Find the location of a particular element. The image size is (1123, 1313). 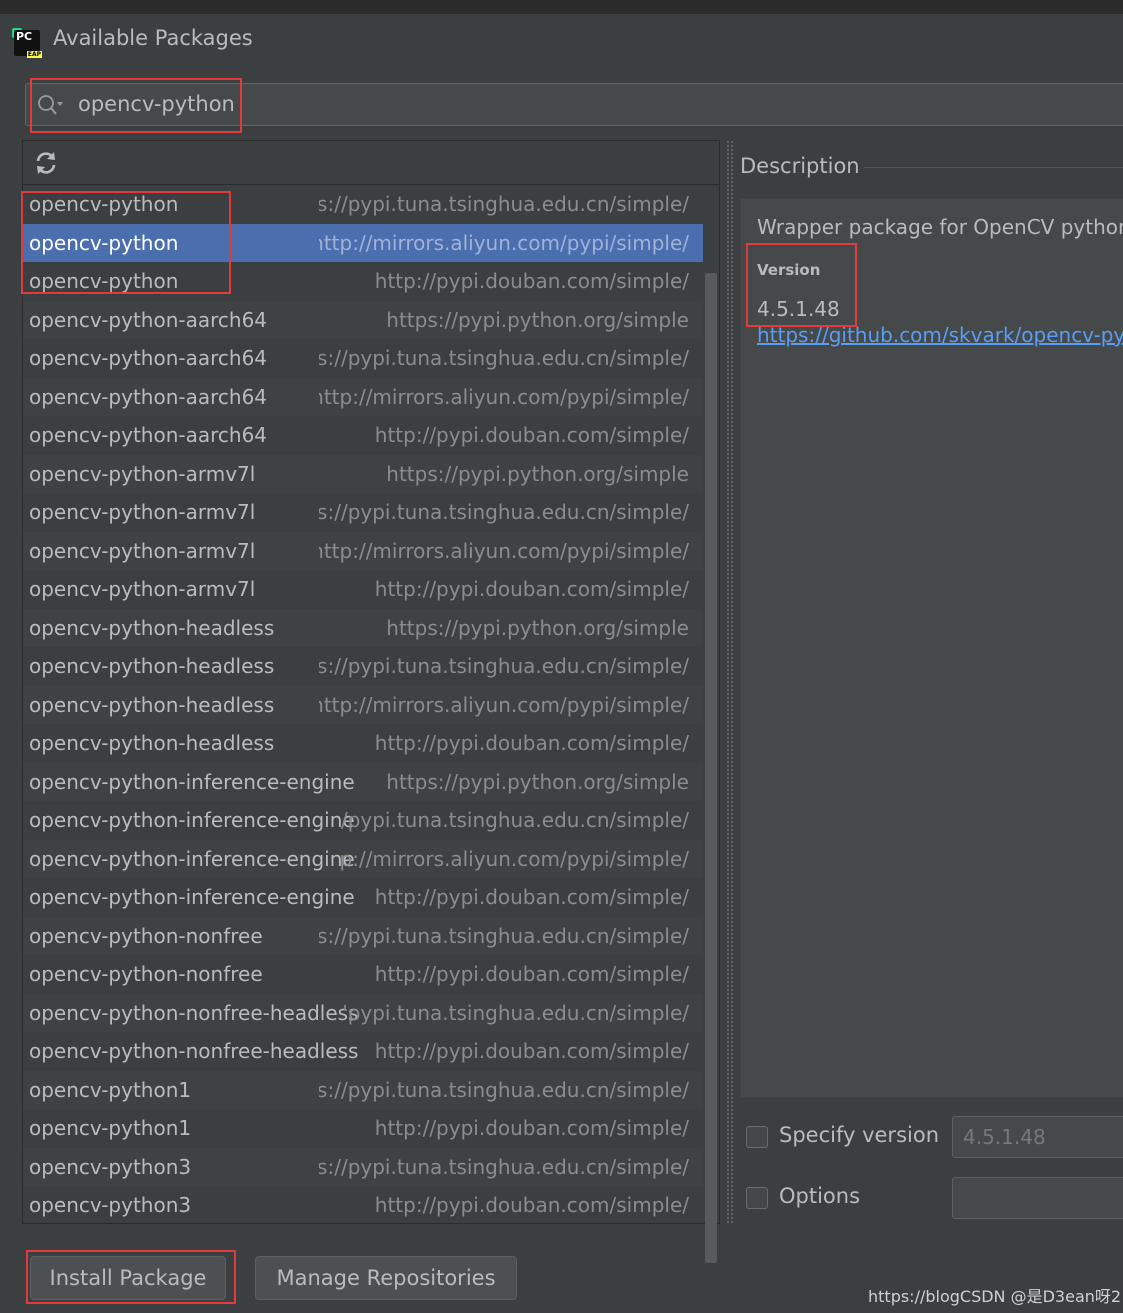

options-label: Options is located at coordinates (820, 1196).